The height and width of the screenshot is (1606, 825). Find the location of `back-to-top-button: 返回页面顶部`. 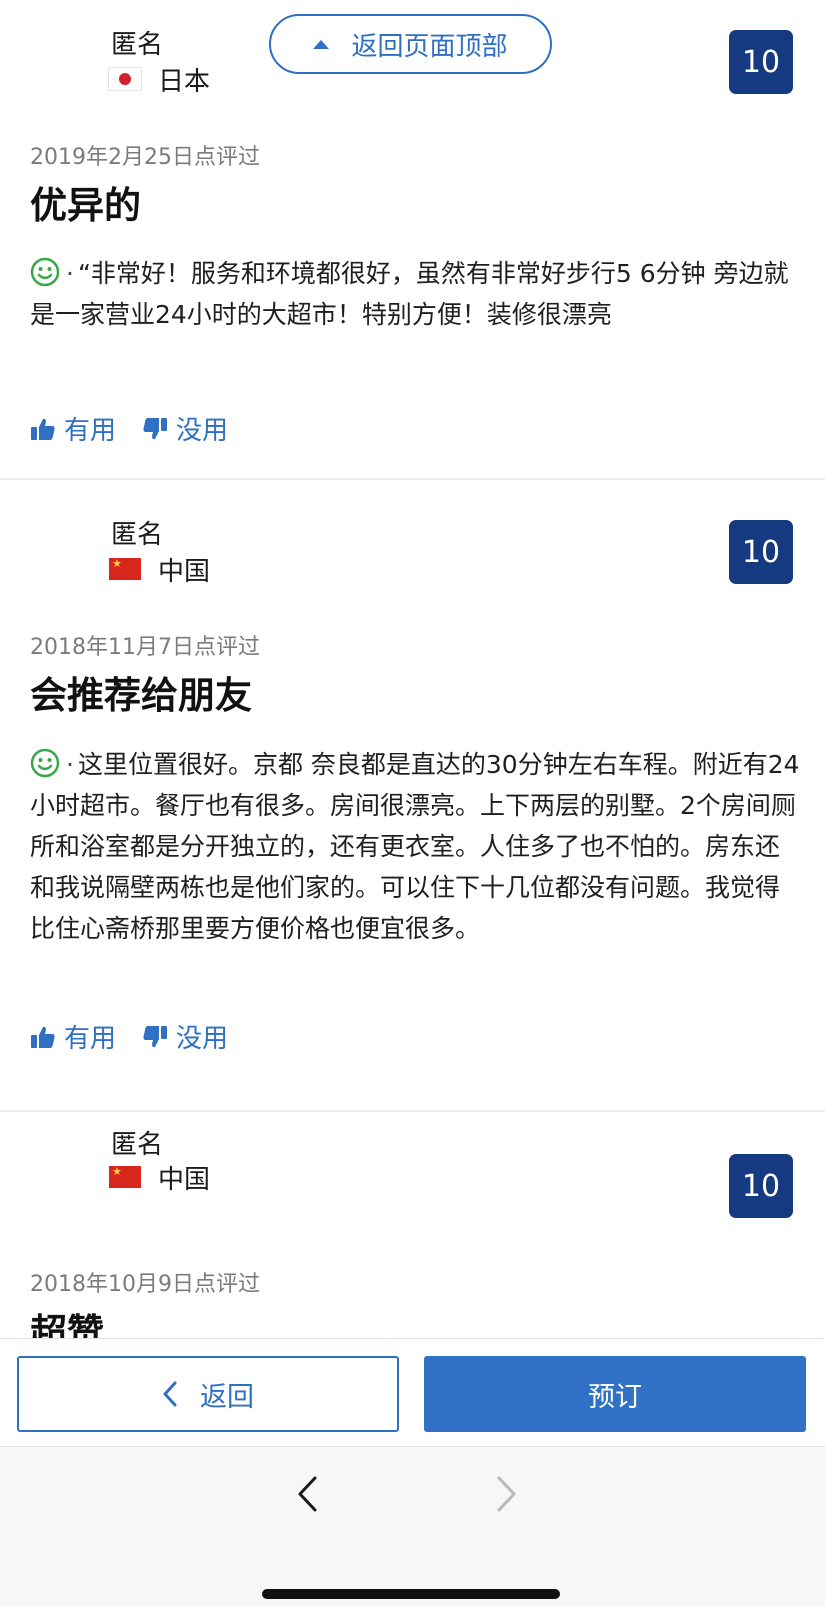

back-to-top-button: 返回页面顶部 is located at coordinates (410, 44).